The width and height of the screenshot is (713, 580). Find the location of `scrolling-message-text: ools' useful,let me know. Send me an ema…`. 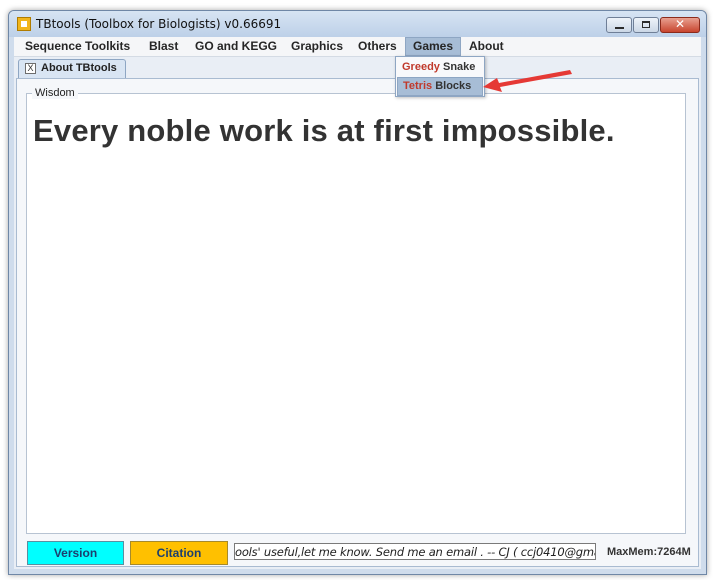

scrolling-message-text: ools' useful,let me know. Send me an ema… is located at coordinates (415, 552).